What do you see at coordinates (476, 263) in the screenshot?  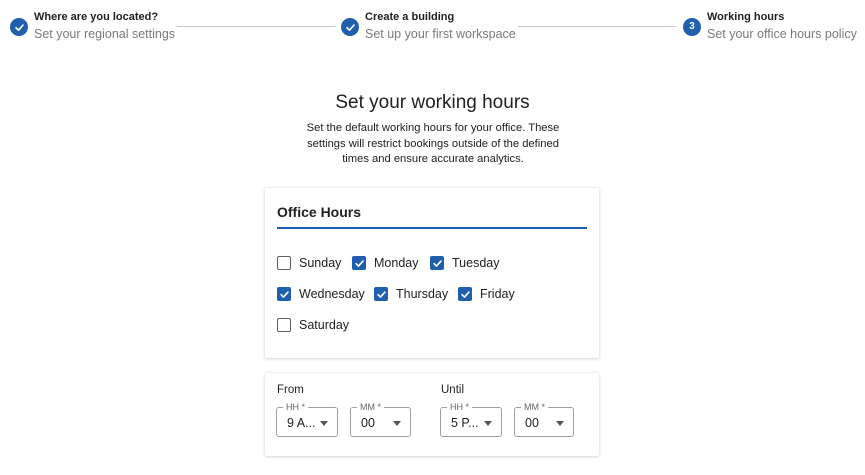 I see `day-label: Tuesday` at bounding box center [476, 263].